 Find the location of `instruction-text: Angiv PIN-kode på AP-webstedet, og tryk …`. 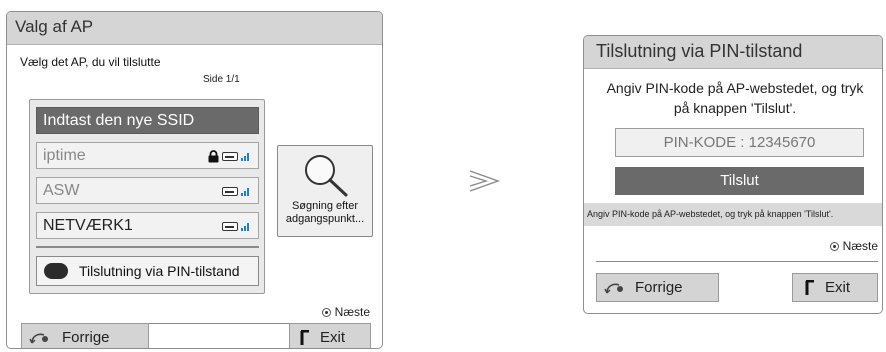

instruction-text: Angiv PIN-kode på AP-webstedet, og tryk … is located at coordinates (735, 98).